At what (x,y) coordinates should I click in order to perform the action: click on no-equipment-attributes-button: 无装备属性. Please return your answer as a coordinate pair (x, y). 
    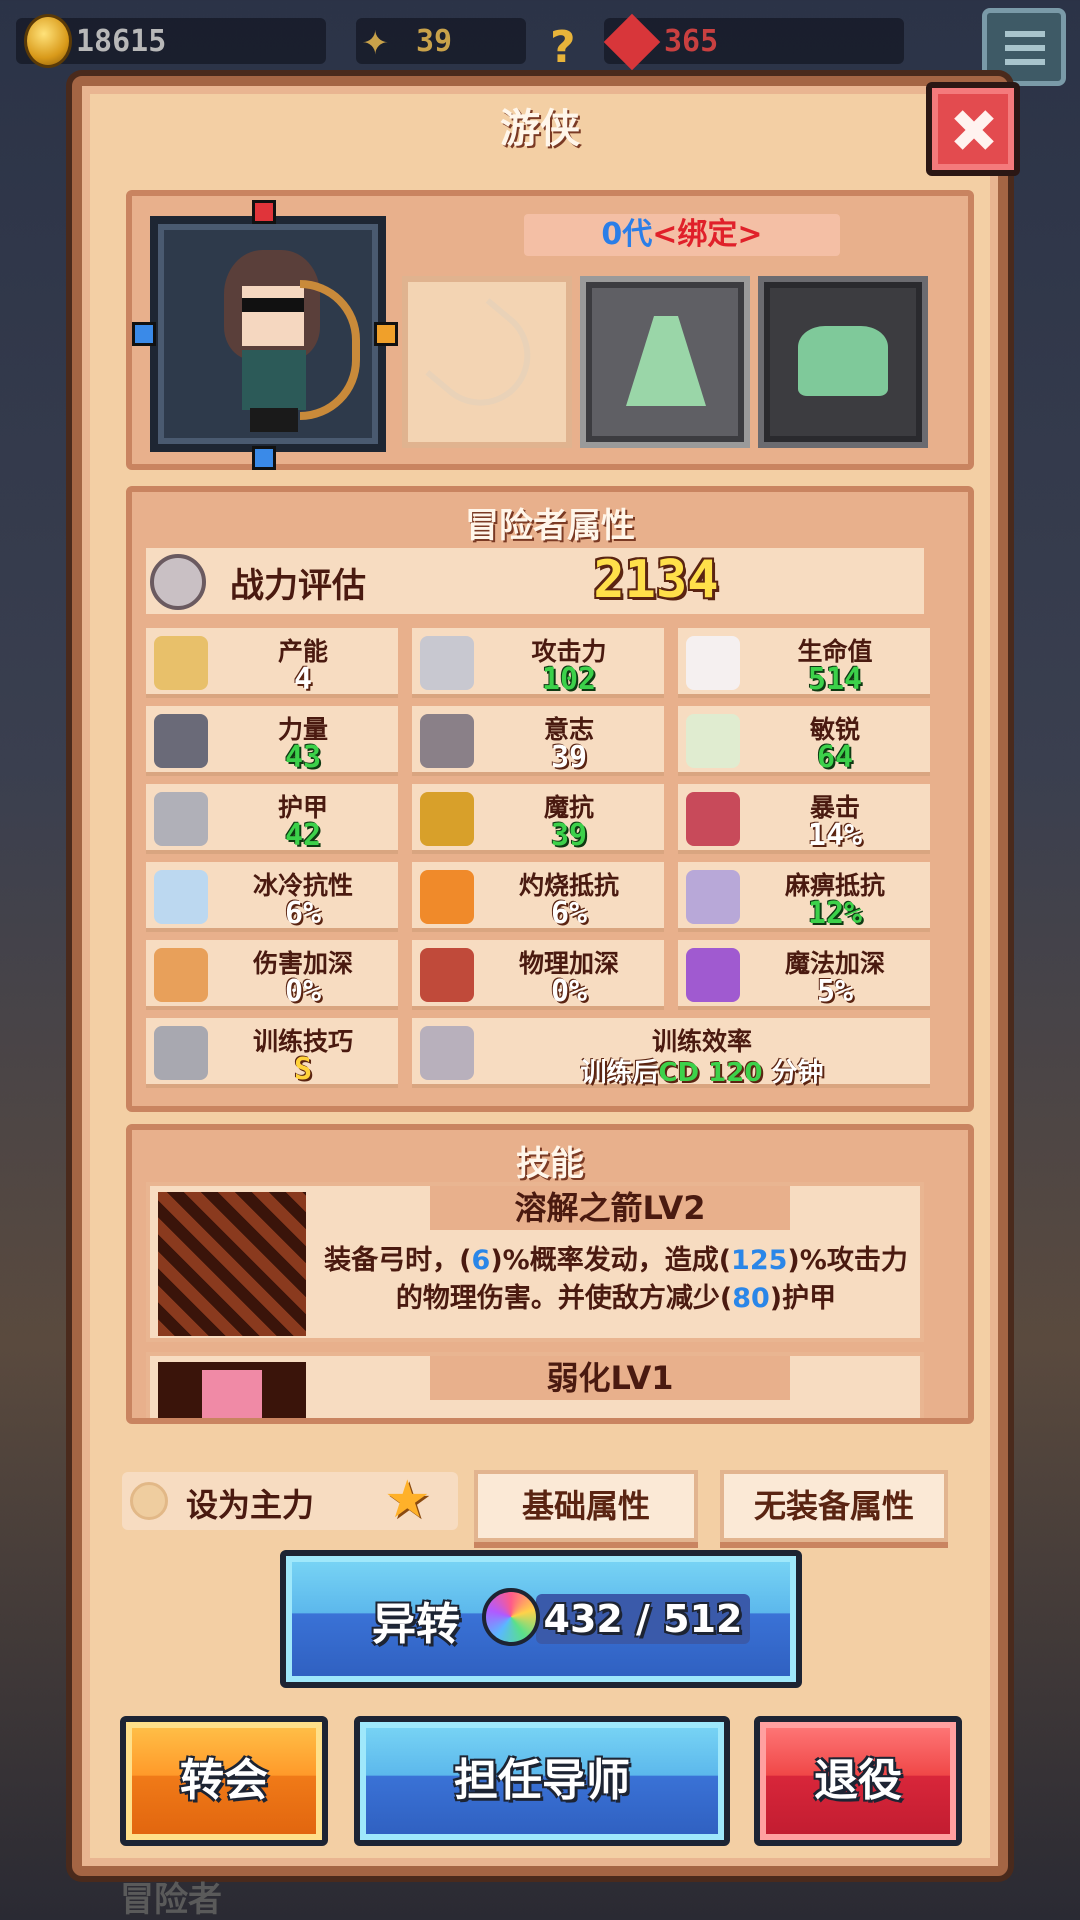
    Looking at the image, I should click on (834, 1506).